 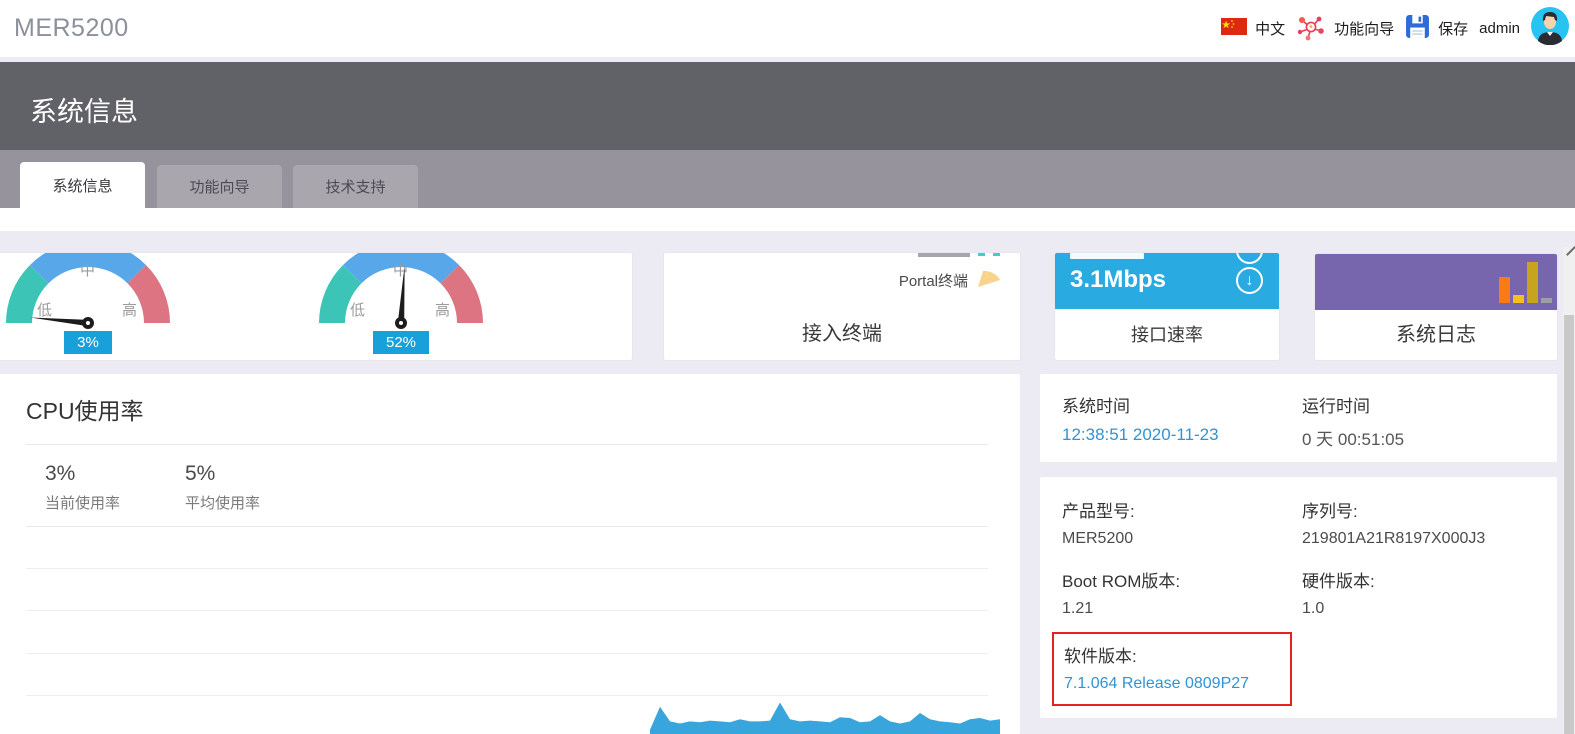 I want to click on gauge-value-badge: 3%, so click(x=88, y=342).